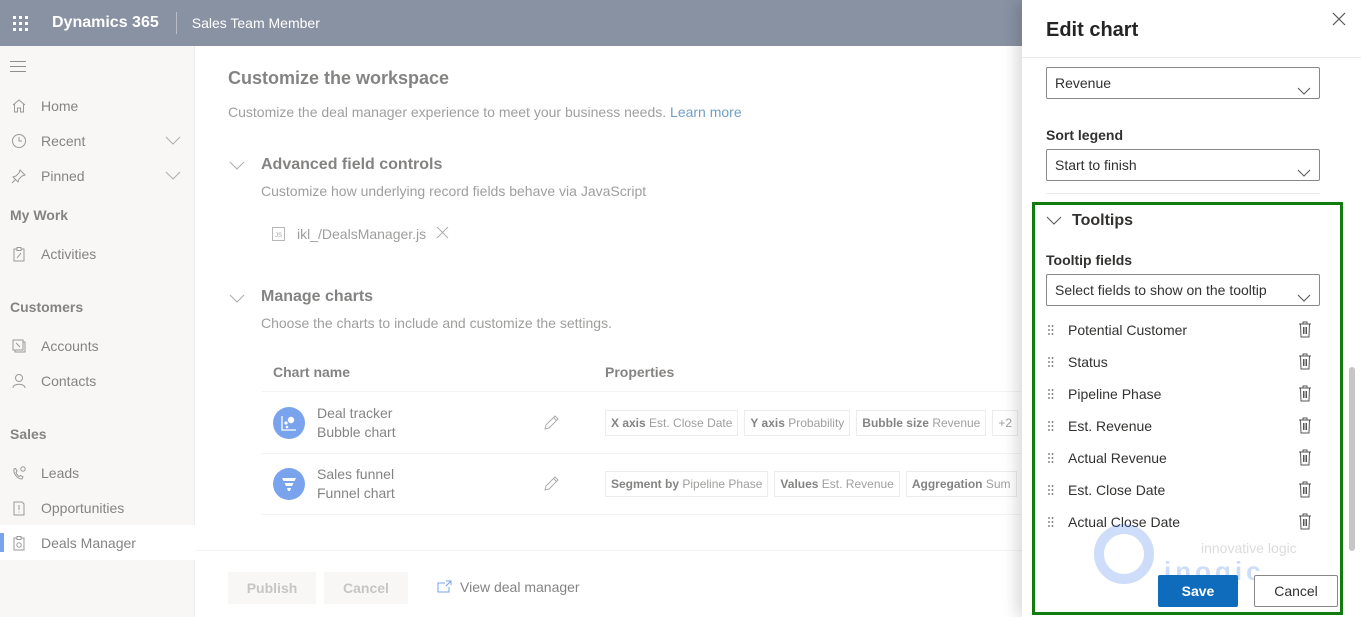 This screenshot has width=1361, height=617. I want to click on bubble-size-dropdown: Revenue, so click(1183, 83).